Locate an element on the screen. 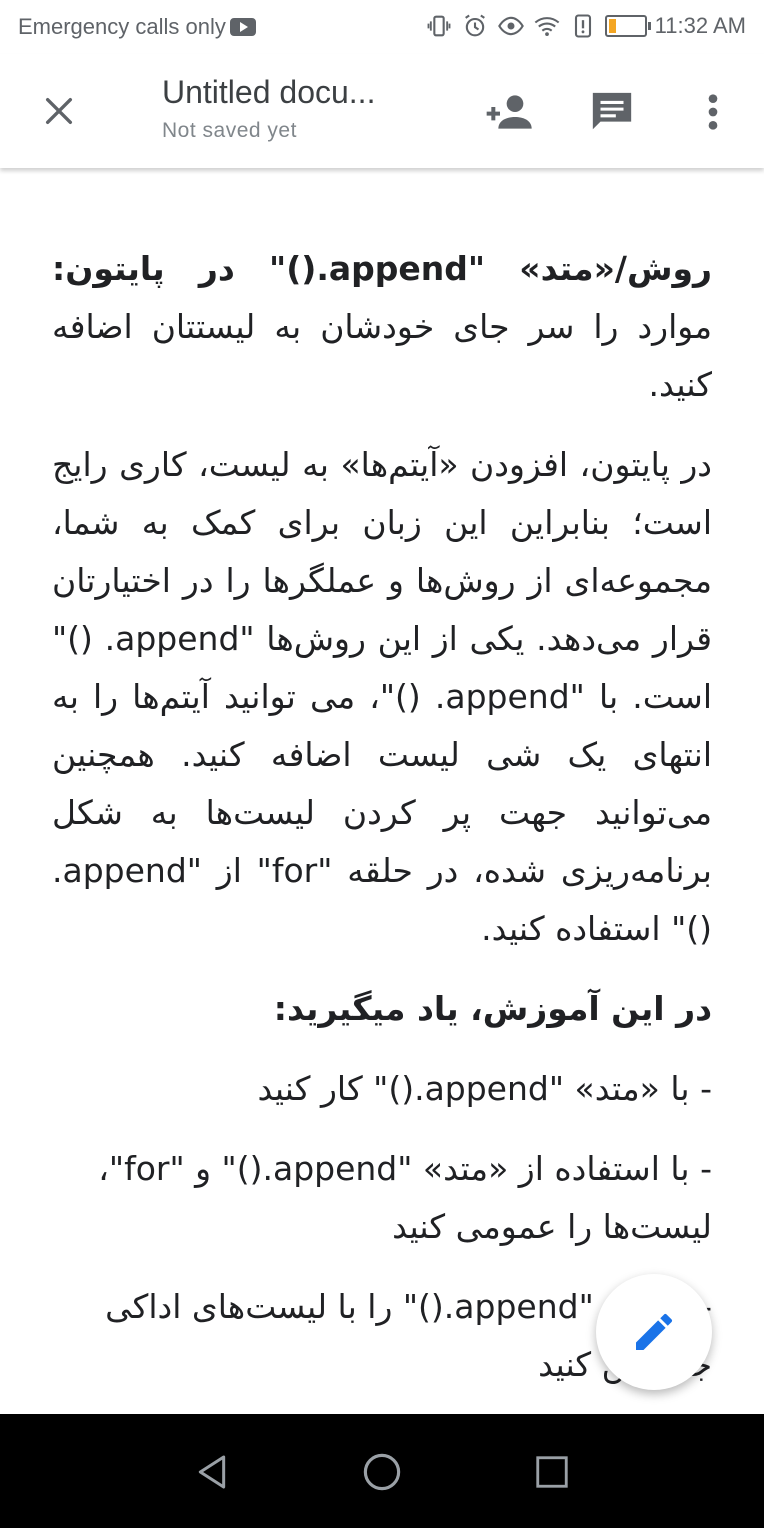  section-heading: در این آموزش، یاد میگیرید: is located at coordinates (492, 1008).